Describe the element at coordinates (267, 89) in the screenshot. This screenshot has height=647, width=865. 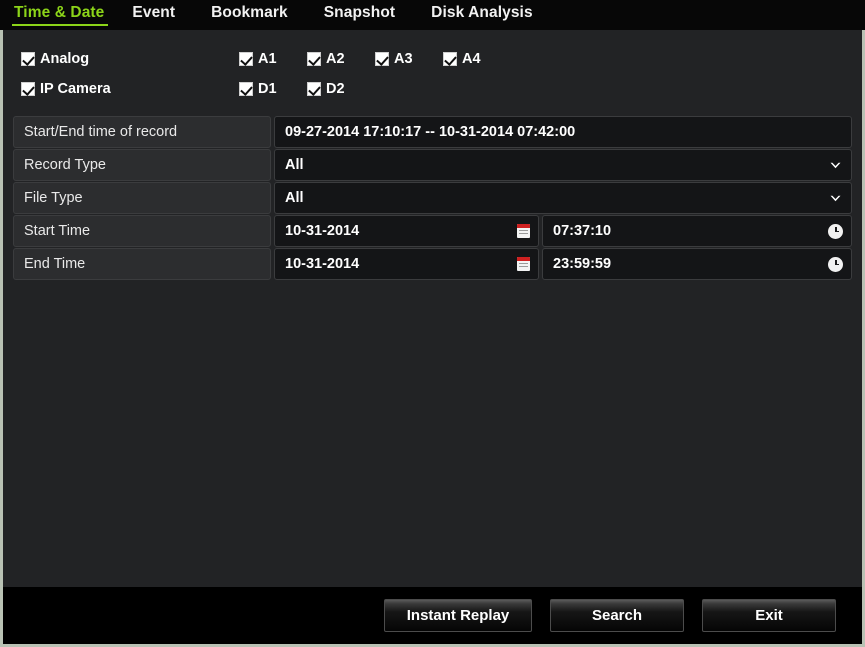
I see `checkbox-label: D1` at that location.